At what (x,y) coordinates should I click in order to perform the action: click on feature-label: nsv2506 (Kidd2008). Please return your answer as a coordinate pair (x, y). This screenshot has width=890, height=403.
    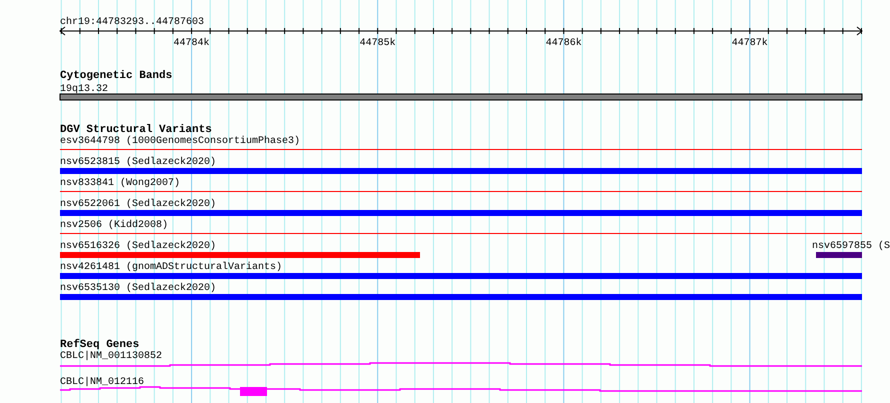
    Looking at the image, I should click on (114, 225).